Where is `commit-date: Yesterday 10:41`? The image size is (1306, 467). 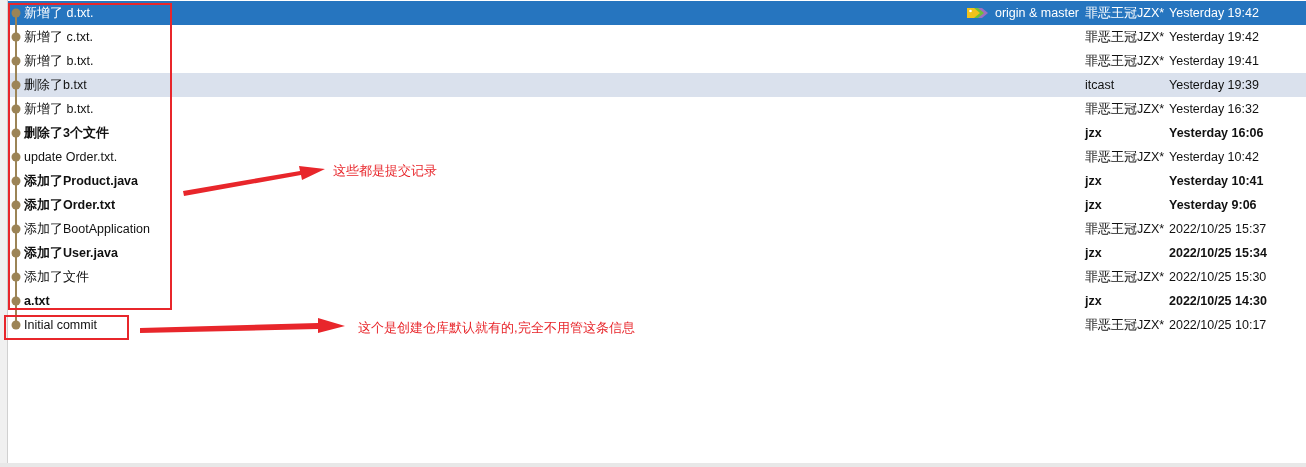
commit-date: Yesterday 10:41 is located at coordinates (1217, 181).